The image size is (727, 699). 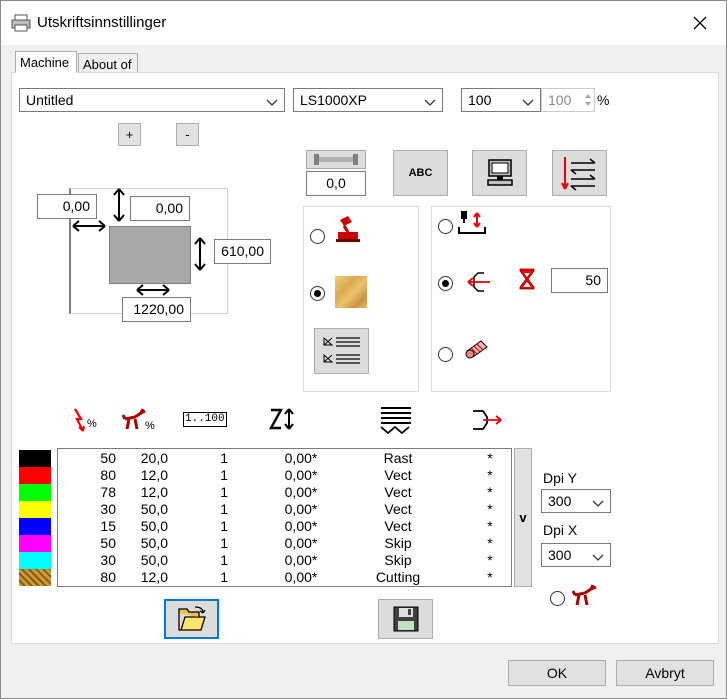 I want to click on air-assist-icon, so click(x=487, y=420).